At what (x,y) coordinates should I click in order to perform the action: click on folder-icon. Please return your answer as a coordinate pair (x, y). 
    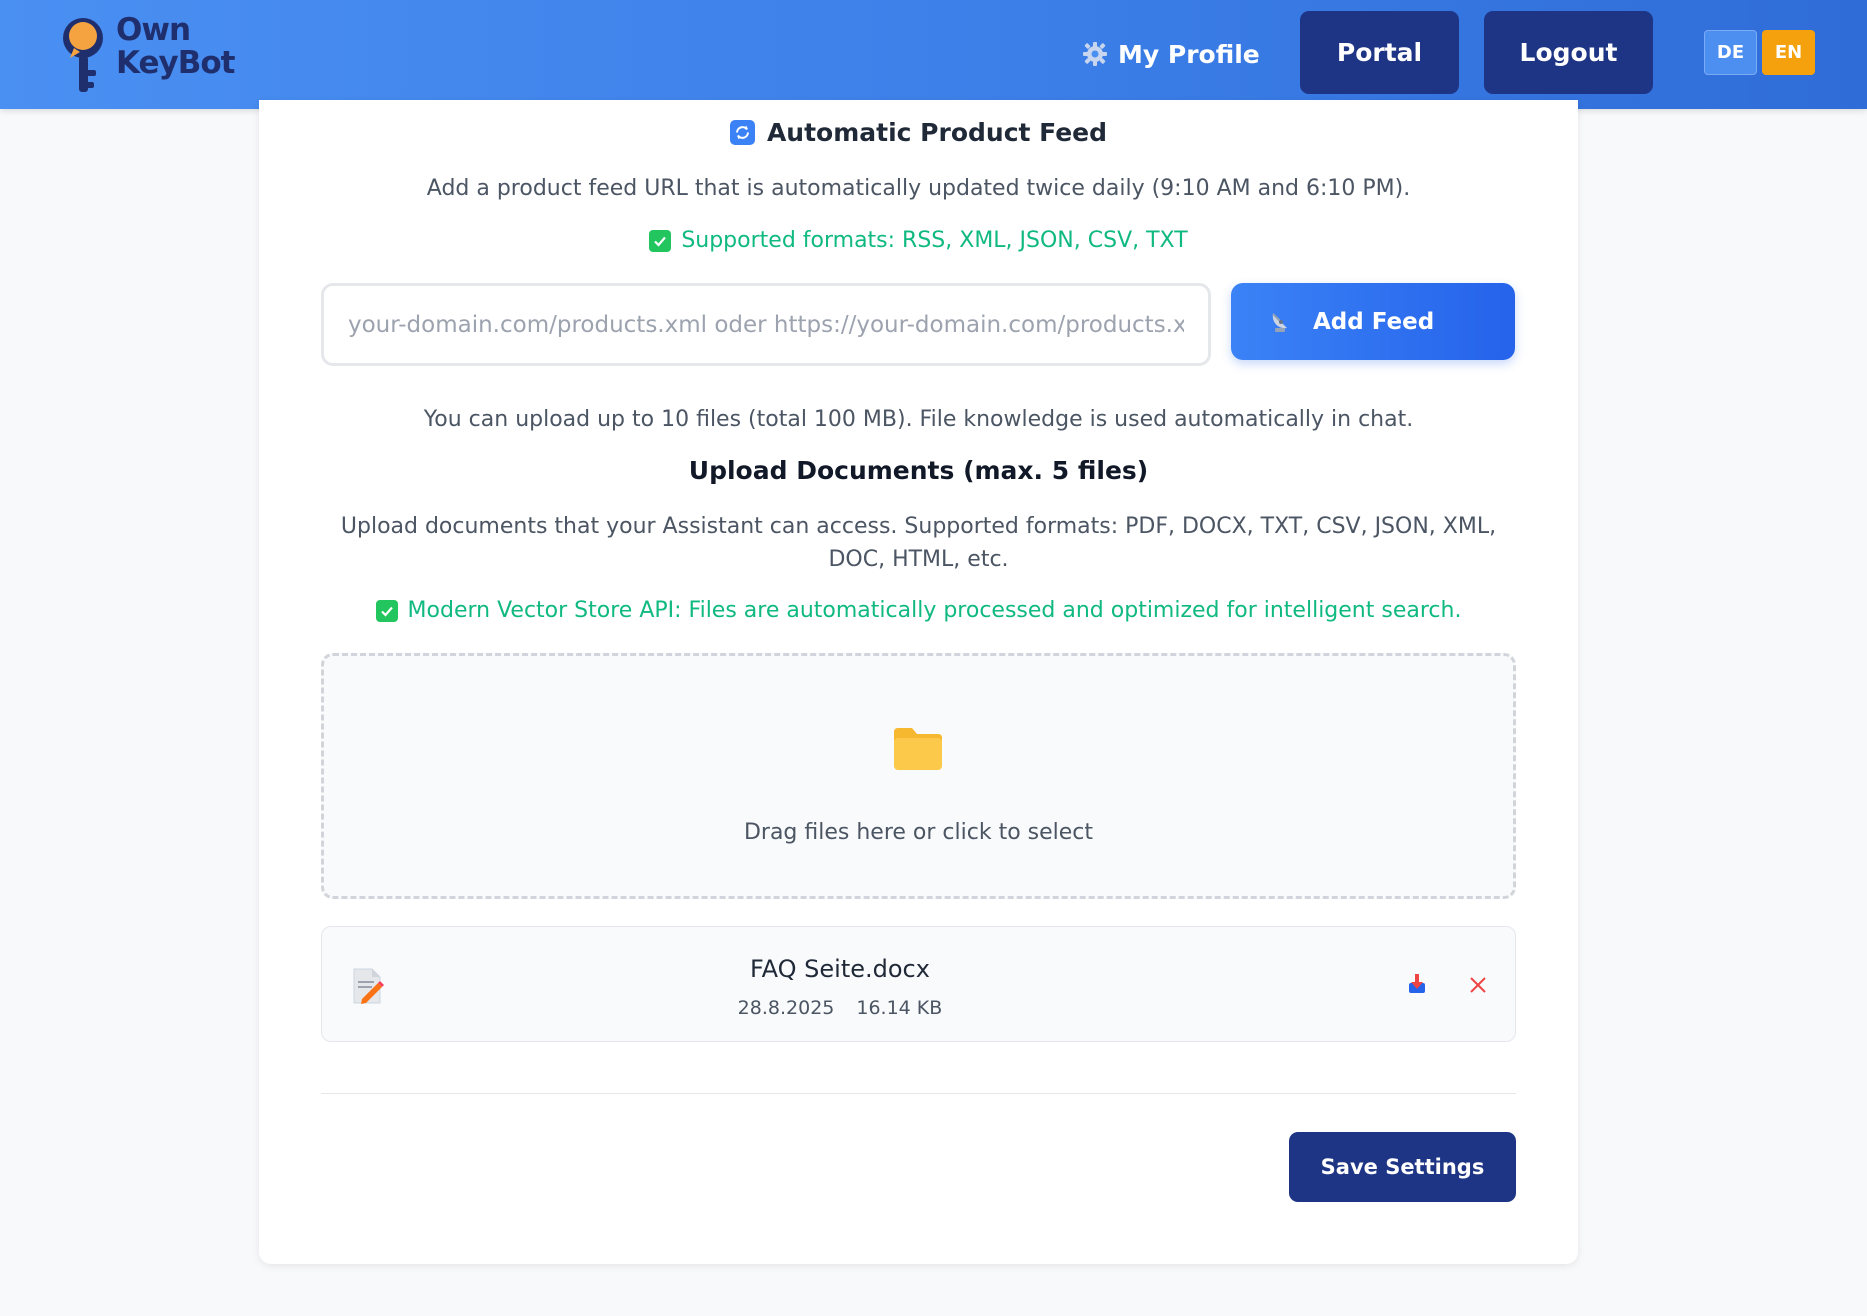
    Looking at the image, I should click on (918, 749).